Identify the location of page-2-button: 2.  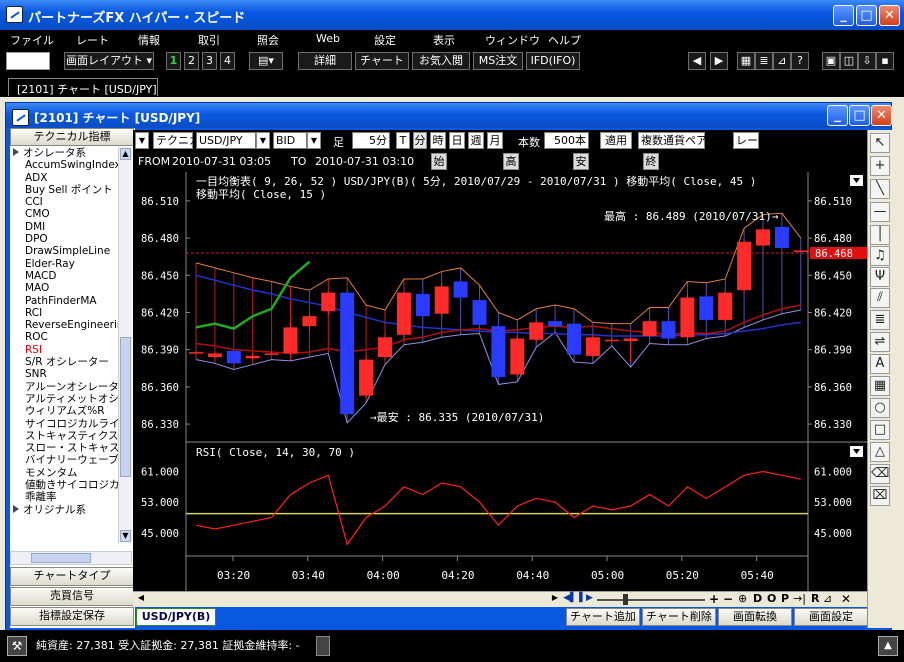
(191, 61).